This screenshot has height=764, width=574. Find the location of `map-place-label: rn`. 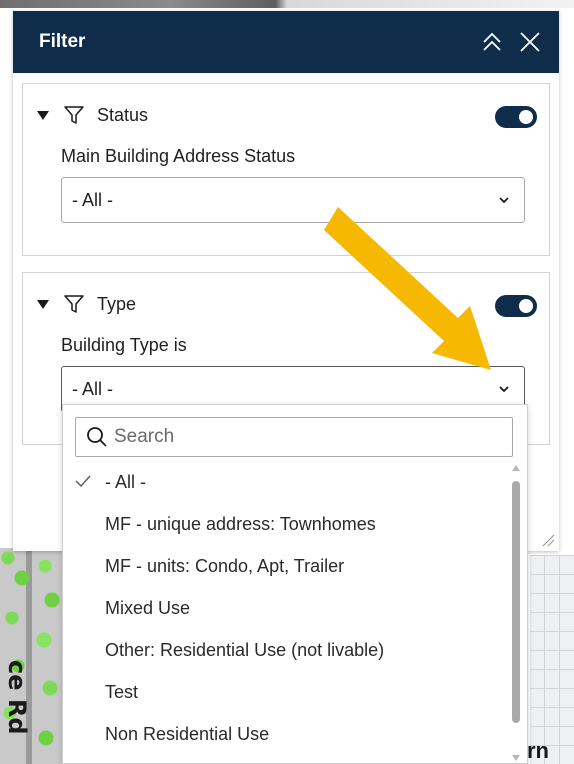

map-place-label: rn is located at coordinates (538, 750).